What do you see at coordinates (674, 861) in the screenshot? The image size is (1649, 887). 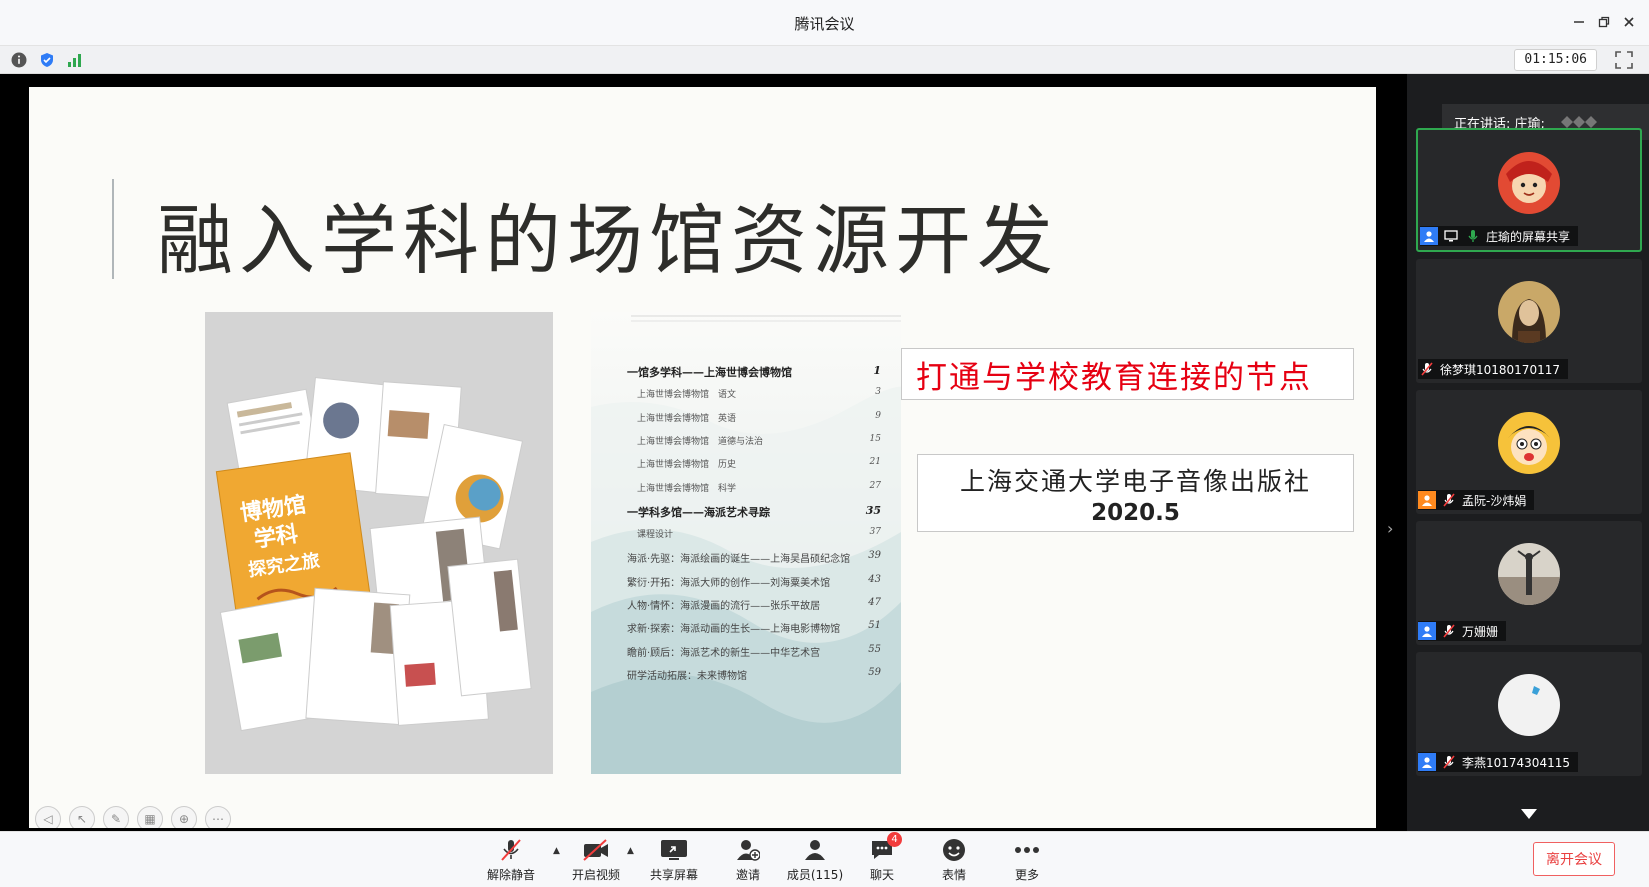 I see `share-screen-button: 共享屏幕` at bounding box center [674, 861].